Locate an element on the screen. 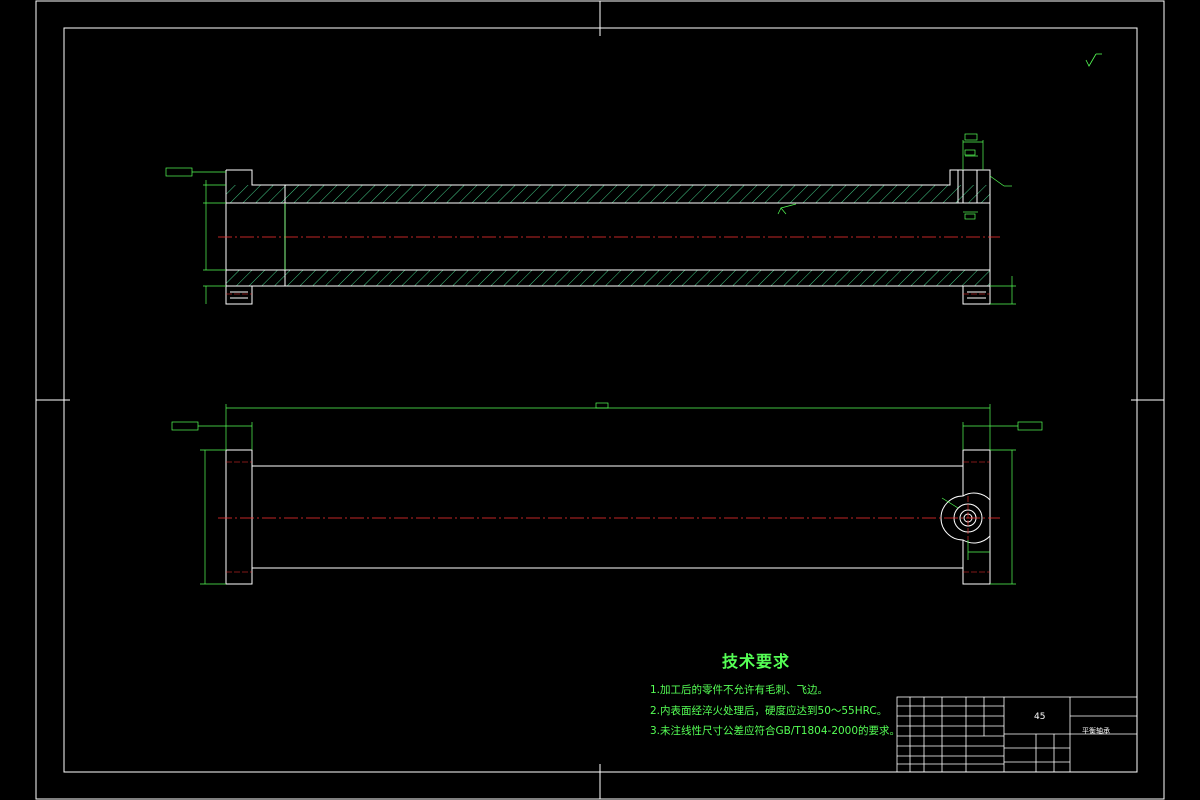 This screenshot has width=1200, height=800. roughness-symbol is located at coordinates (1093, 60).